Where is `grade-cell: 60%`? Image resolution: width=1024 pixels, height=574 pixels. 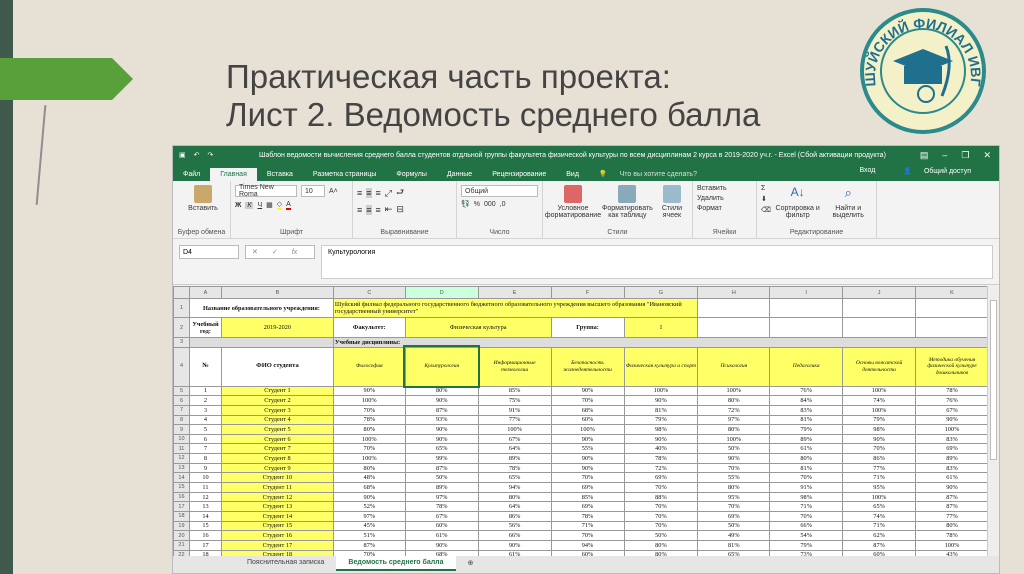 grade-cell: 60% is located at coordinates (587, 420).